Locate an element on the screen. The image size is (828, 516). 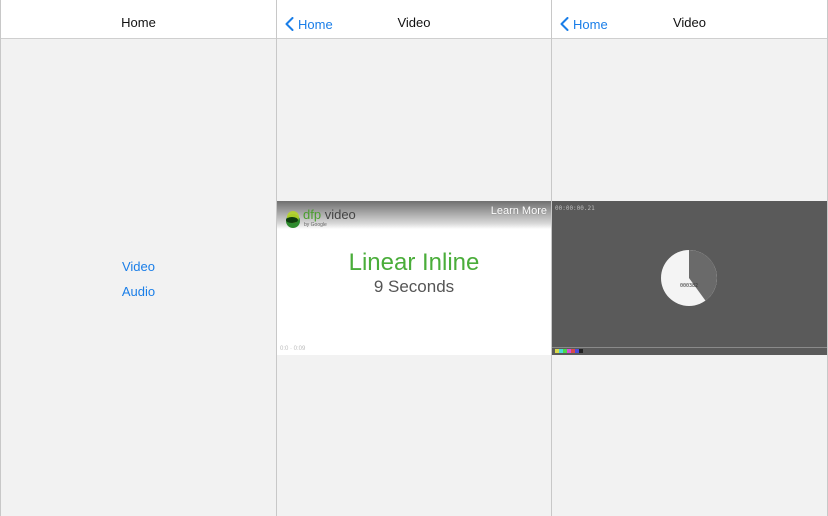
dfp-brand-sub: by Google is located at coordinates (315, 225).